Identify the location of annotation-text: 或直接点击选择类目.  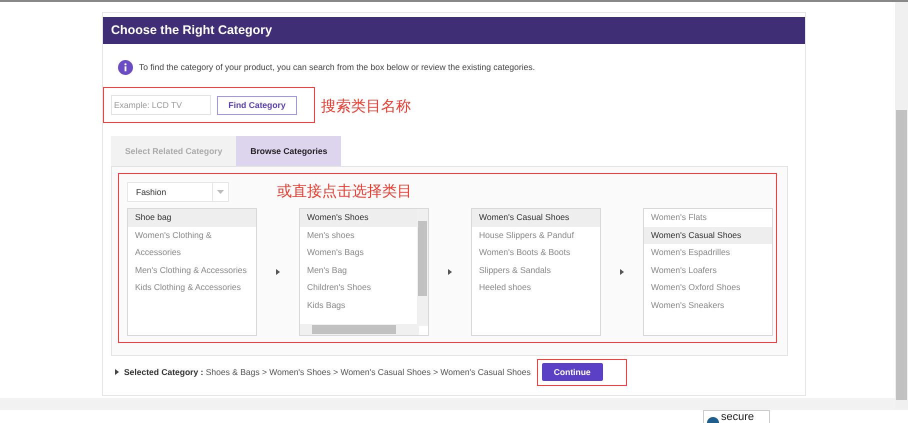
(344, 192).